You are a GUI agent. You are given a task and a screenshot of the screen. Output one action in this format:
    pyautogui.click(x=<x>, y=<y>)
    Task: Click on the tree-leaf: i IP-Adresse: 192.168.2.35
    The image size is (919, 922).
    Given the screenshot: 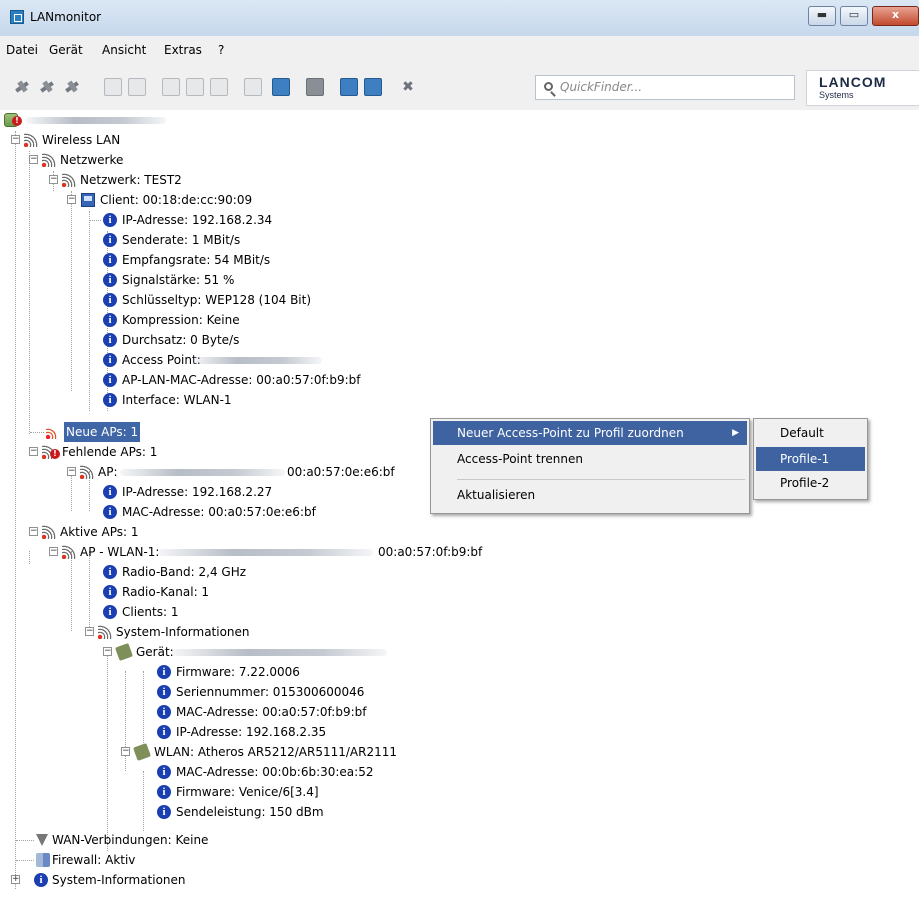 What is the action you would take?
    pyautogui.click(x=210, y=732)
    